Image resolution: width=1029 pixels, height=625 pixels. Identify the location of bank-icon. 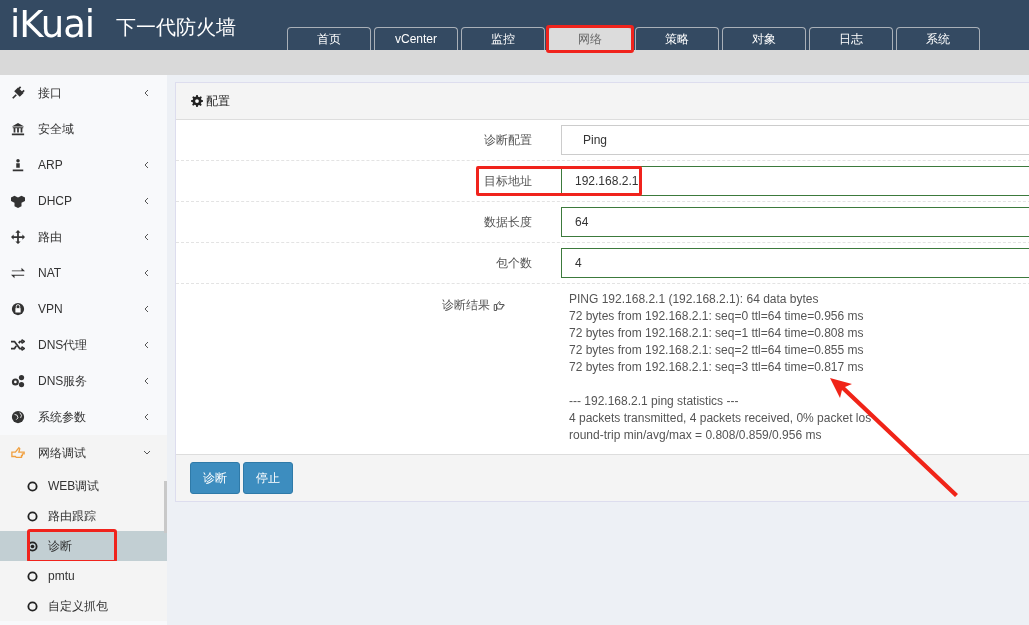
(18, 129).